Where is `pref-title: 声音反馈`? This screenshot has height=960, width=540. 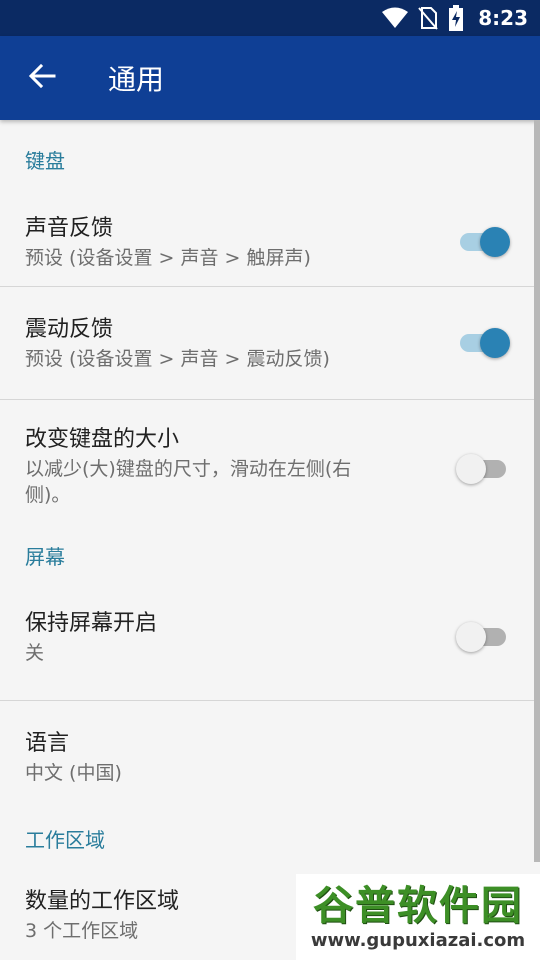
pref-title: 声音反馈 is located at coordinates (69, 228).